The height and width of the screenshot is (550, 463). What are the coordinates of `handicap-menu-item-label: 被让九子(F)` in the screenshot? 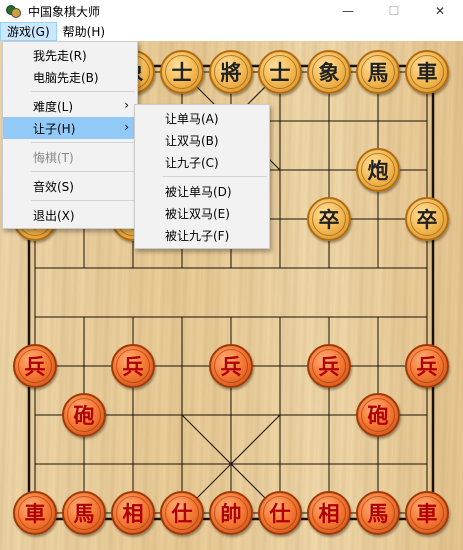 It's located at (197, 235).